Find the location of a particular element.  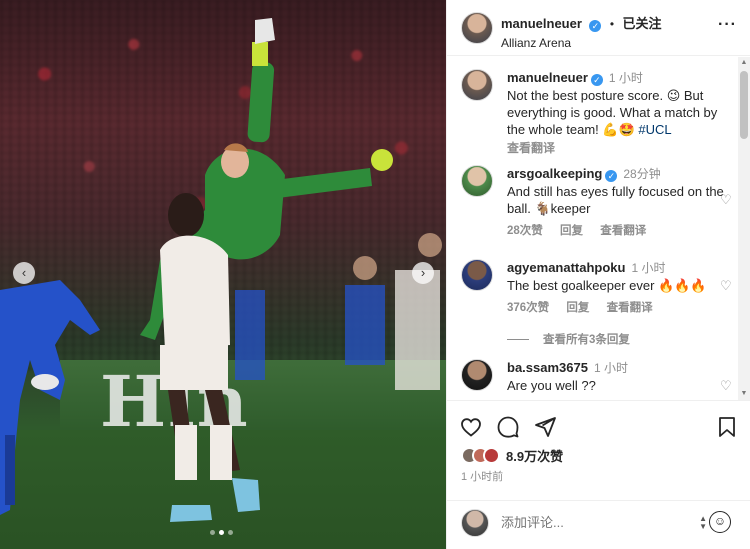

post-actions: 8.9万次赞 1 小时前 is located at coordinates (598, 455).